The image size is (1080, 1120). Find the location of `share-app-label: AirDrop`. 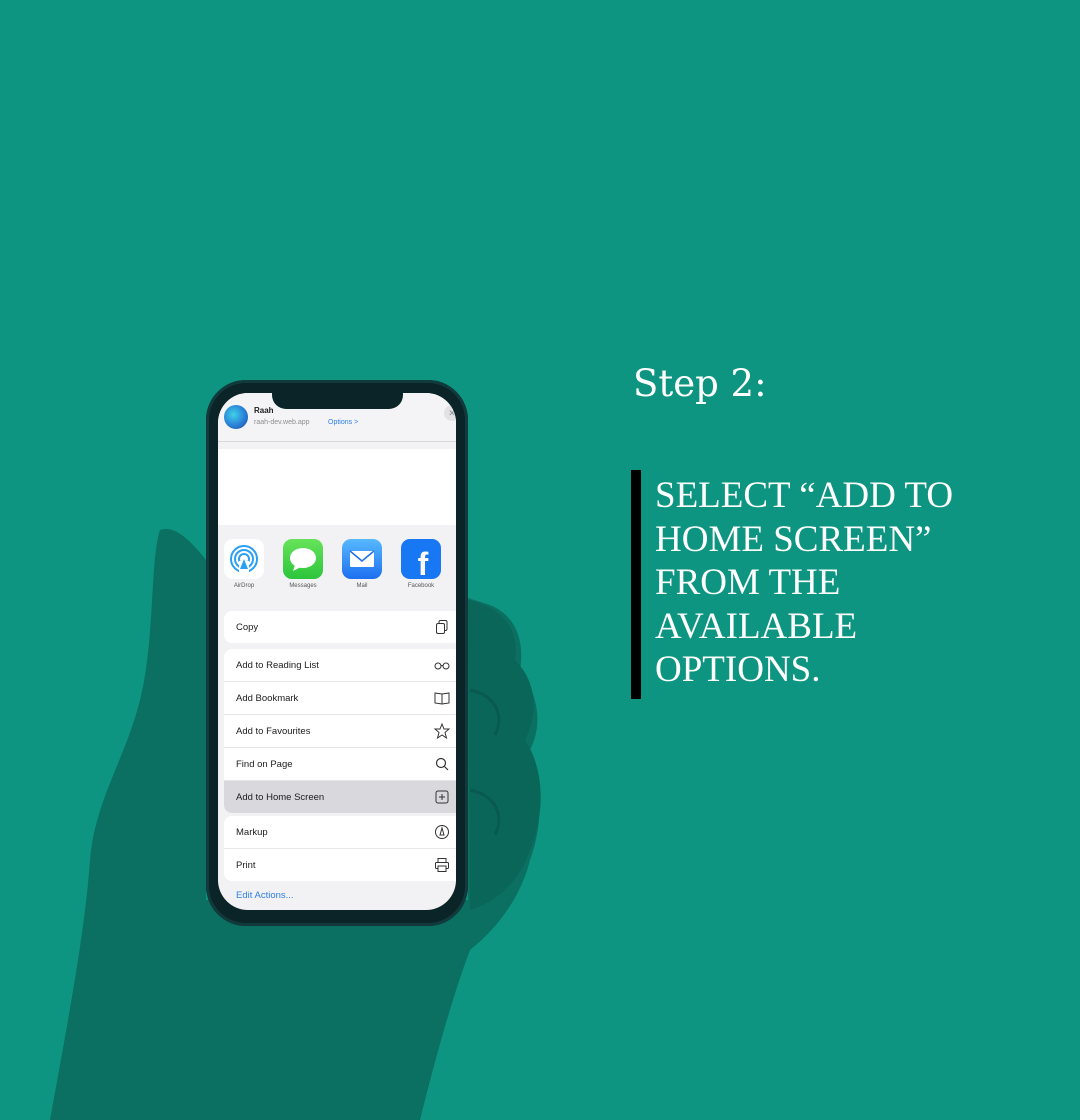

share-app-label: AirDrop is located at coordinates (244, 586).